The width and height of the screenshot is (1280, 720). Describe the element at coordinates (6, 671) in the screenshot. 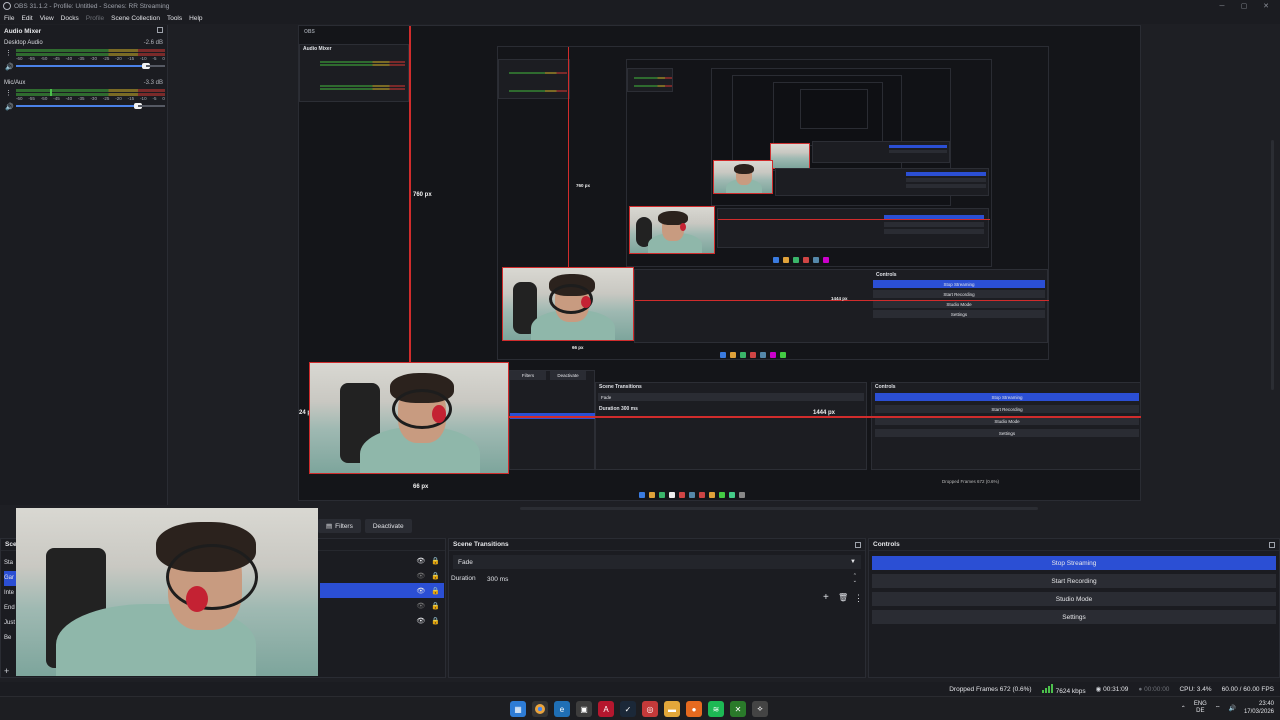

I see `add-scene-icon: +` at that location.